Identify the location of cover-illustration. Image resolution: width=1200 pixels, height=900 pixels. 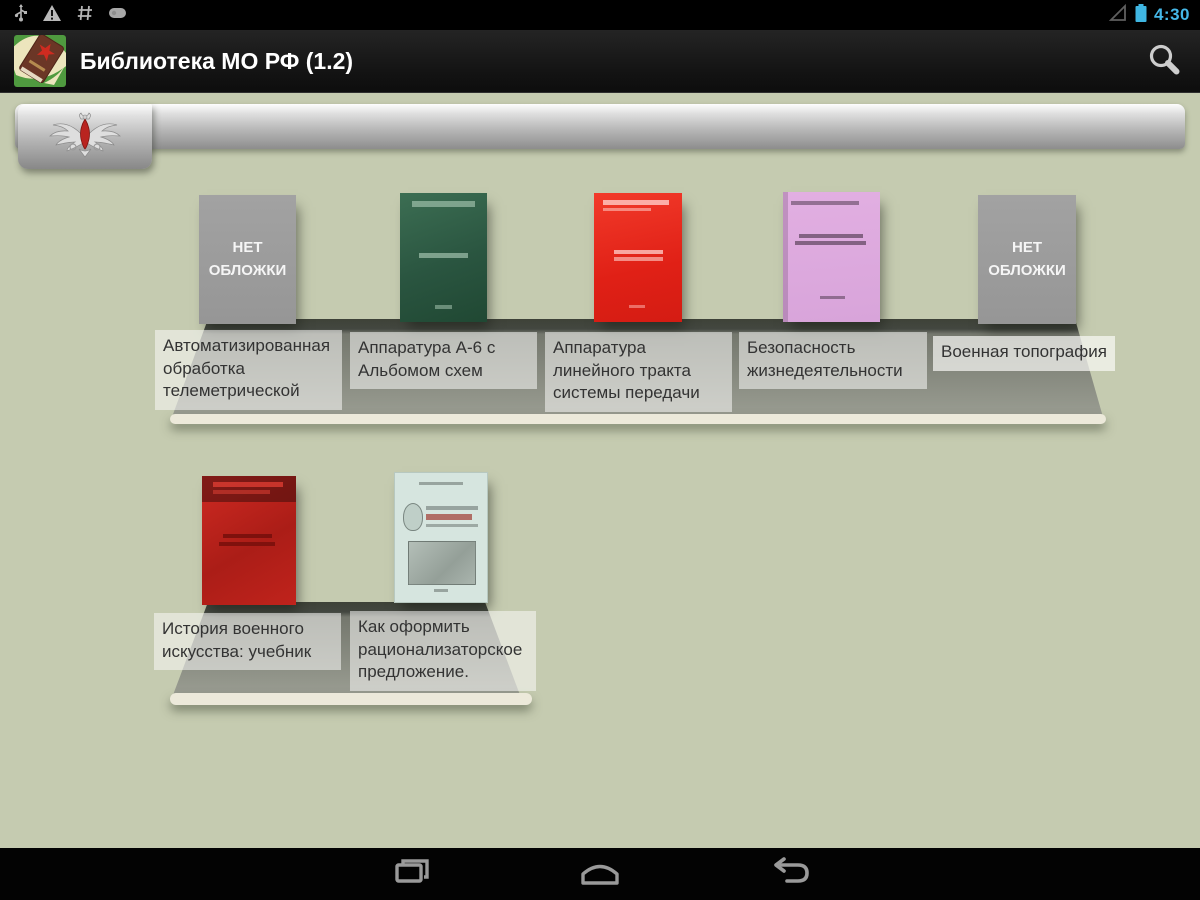
(442, 563).